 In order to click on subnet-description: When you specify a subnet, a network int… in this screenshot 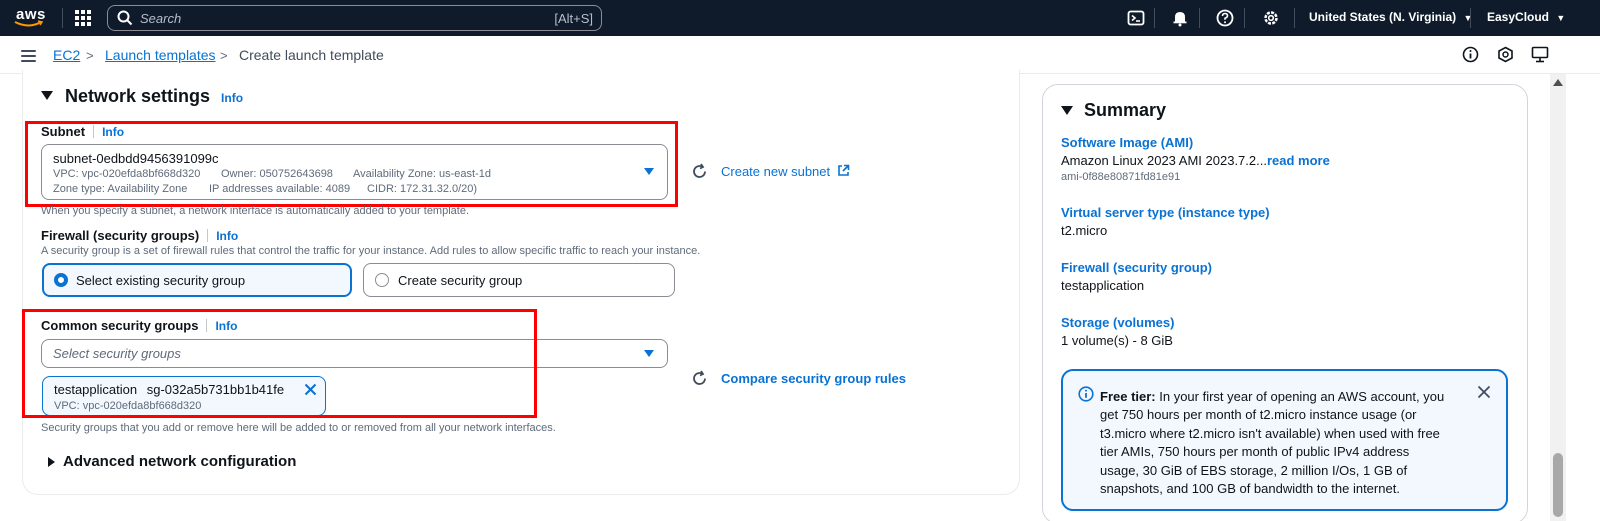, I will do `click(255, 211)`.